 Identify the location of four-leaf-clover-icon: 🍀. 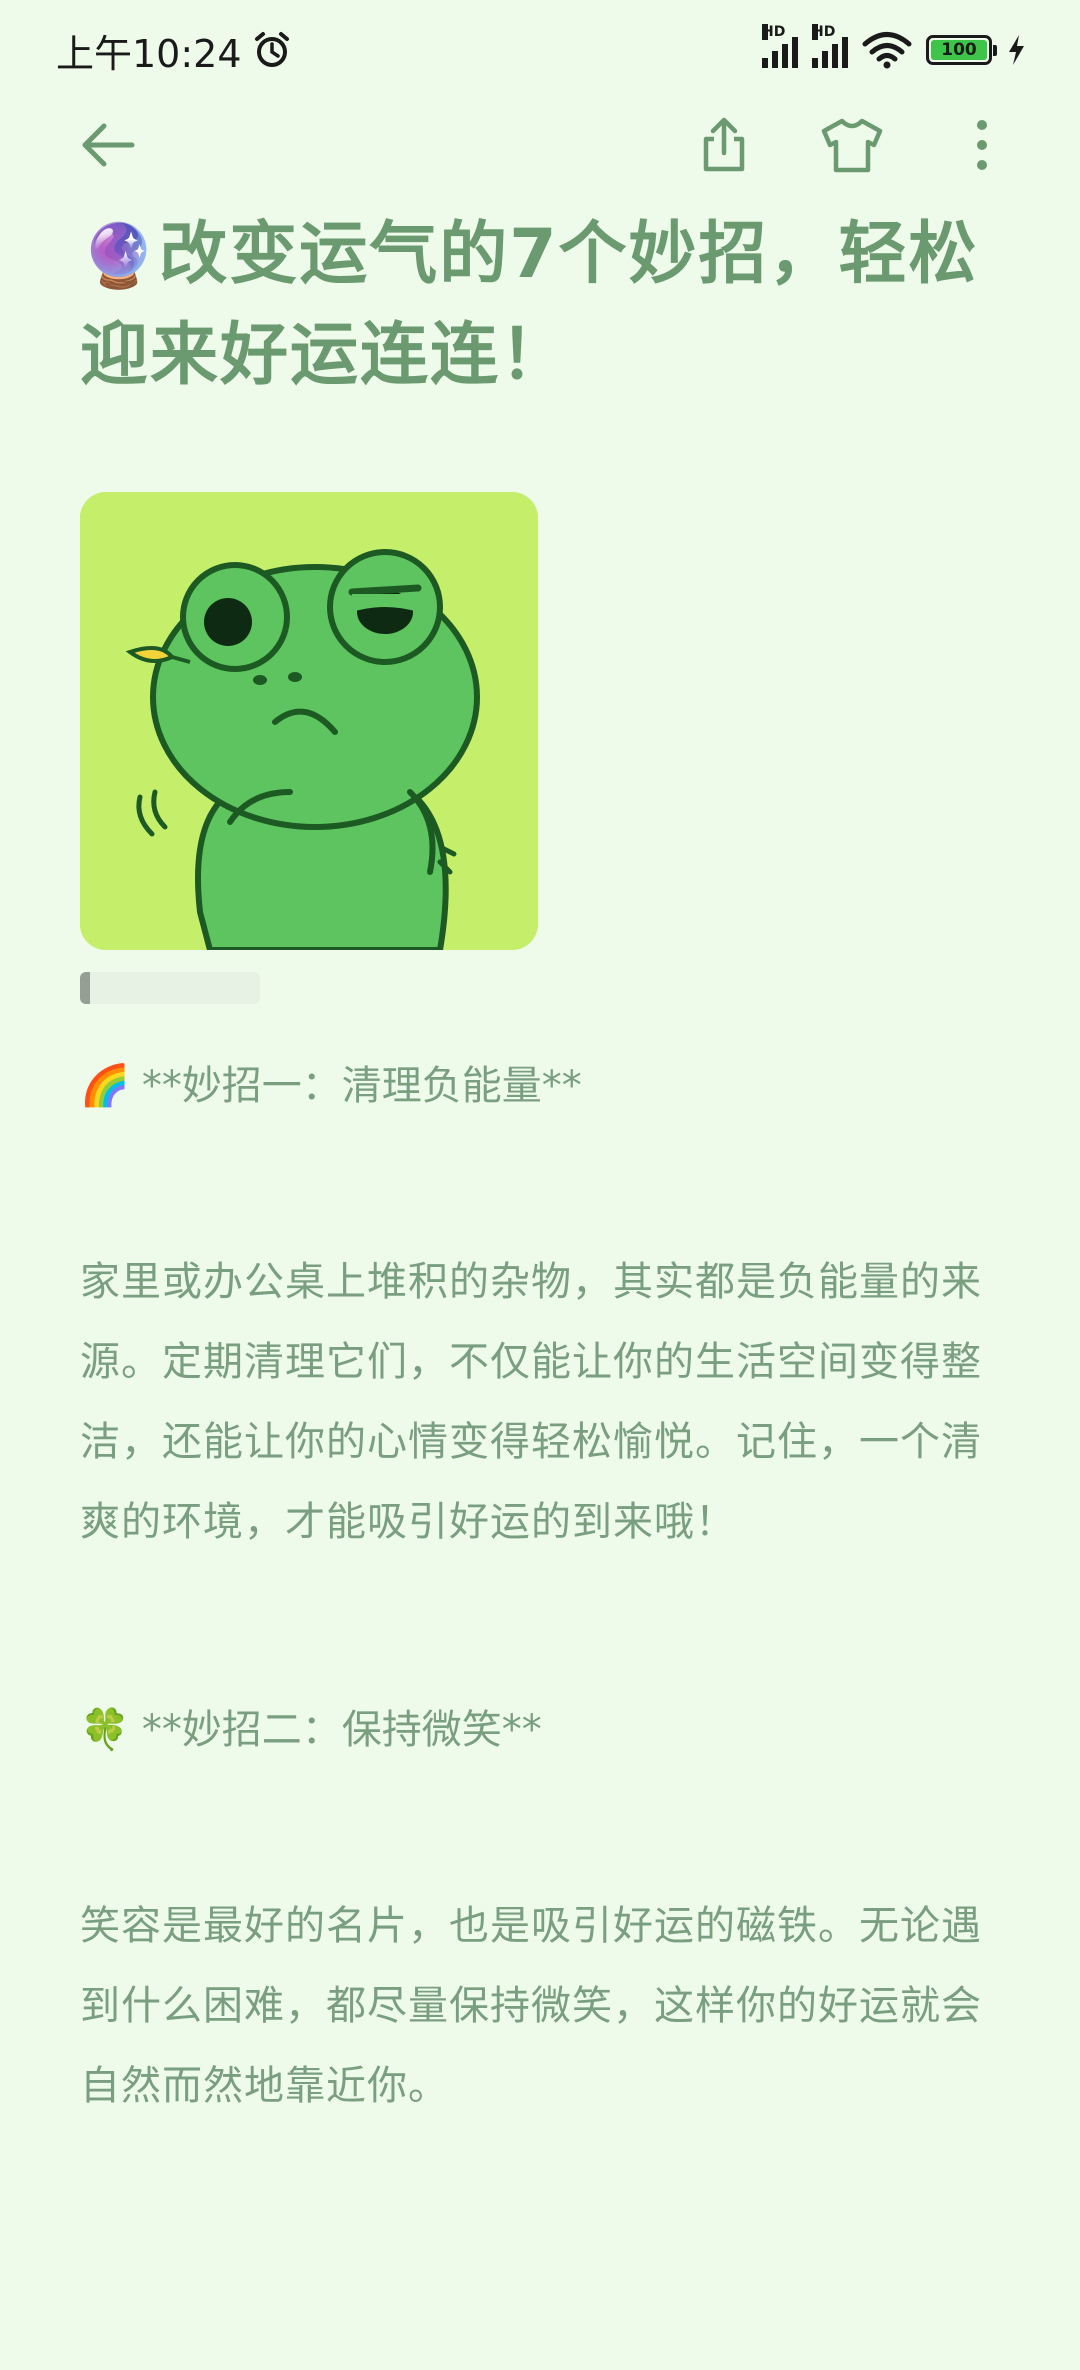
(105, 1730).